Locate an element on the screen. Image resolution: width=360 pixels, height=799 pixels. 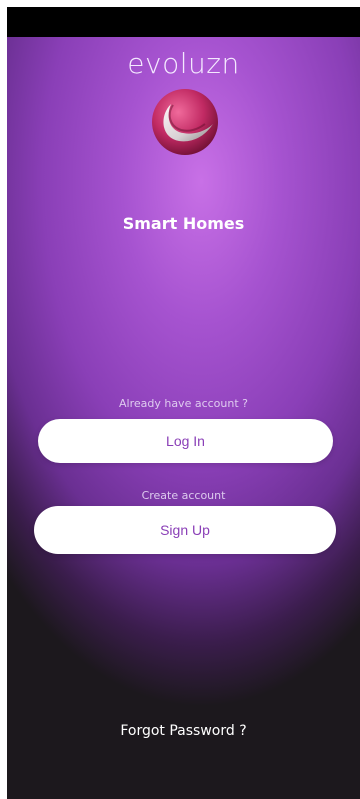
evoluzn-logo-icon is located at coordinates (185, 122).